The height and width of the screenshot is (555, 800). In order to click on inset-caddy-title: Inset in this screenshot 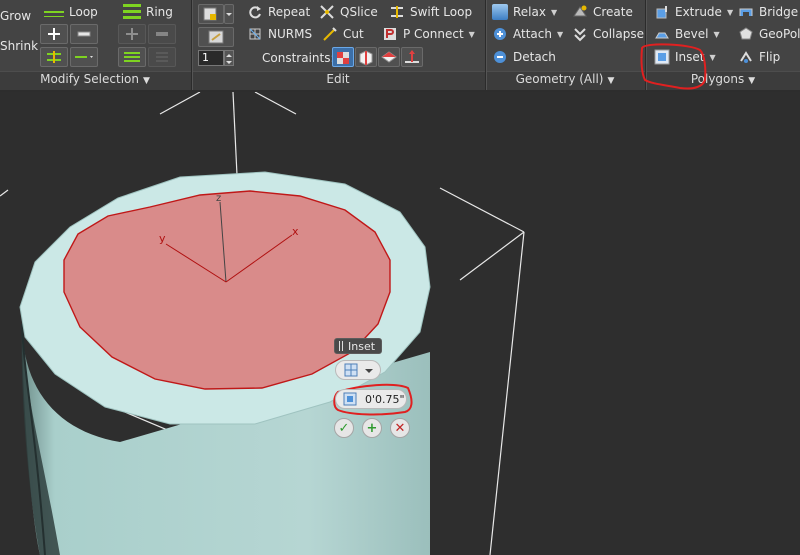, I will do `click(358, 346)`.